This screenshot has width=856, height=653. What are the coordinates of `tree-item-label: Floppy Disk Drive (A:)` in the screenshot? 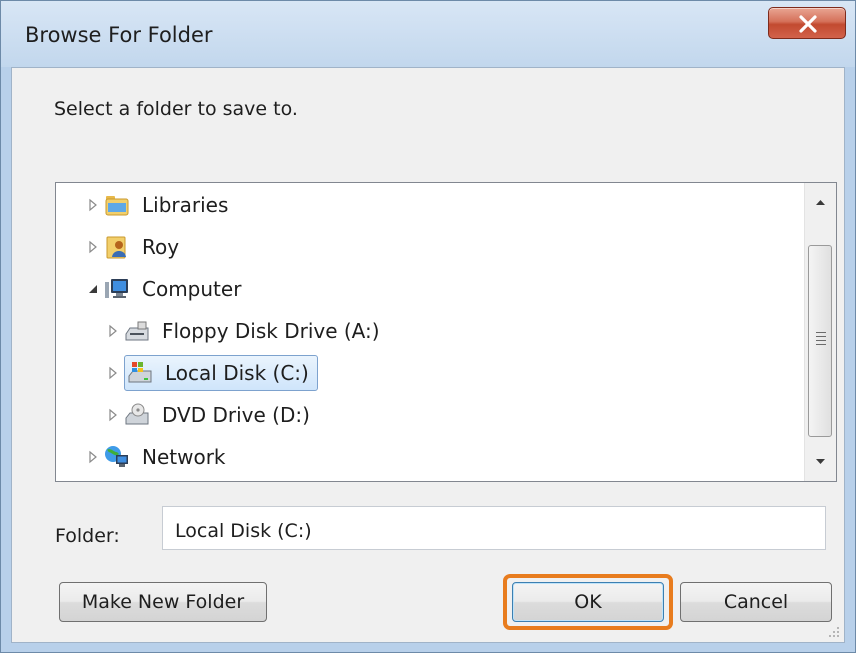 It's located at (271, 331).